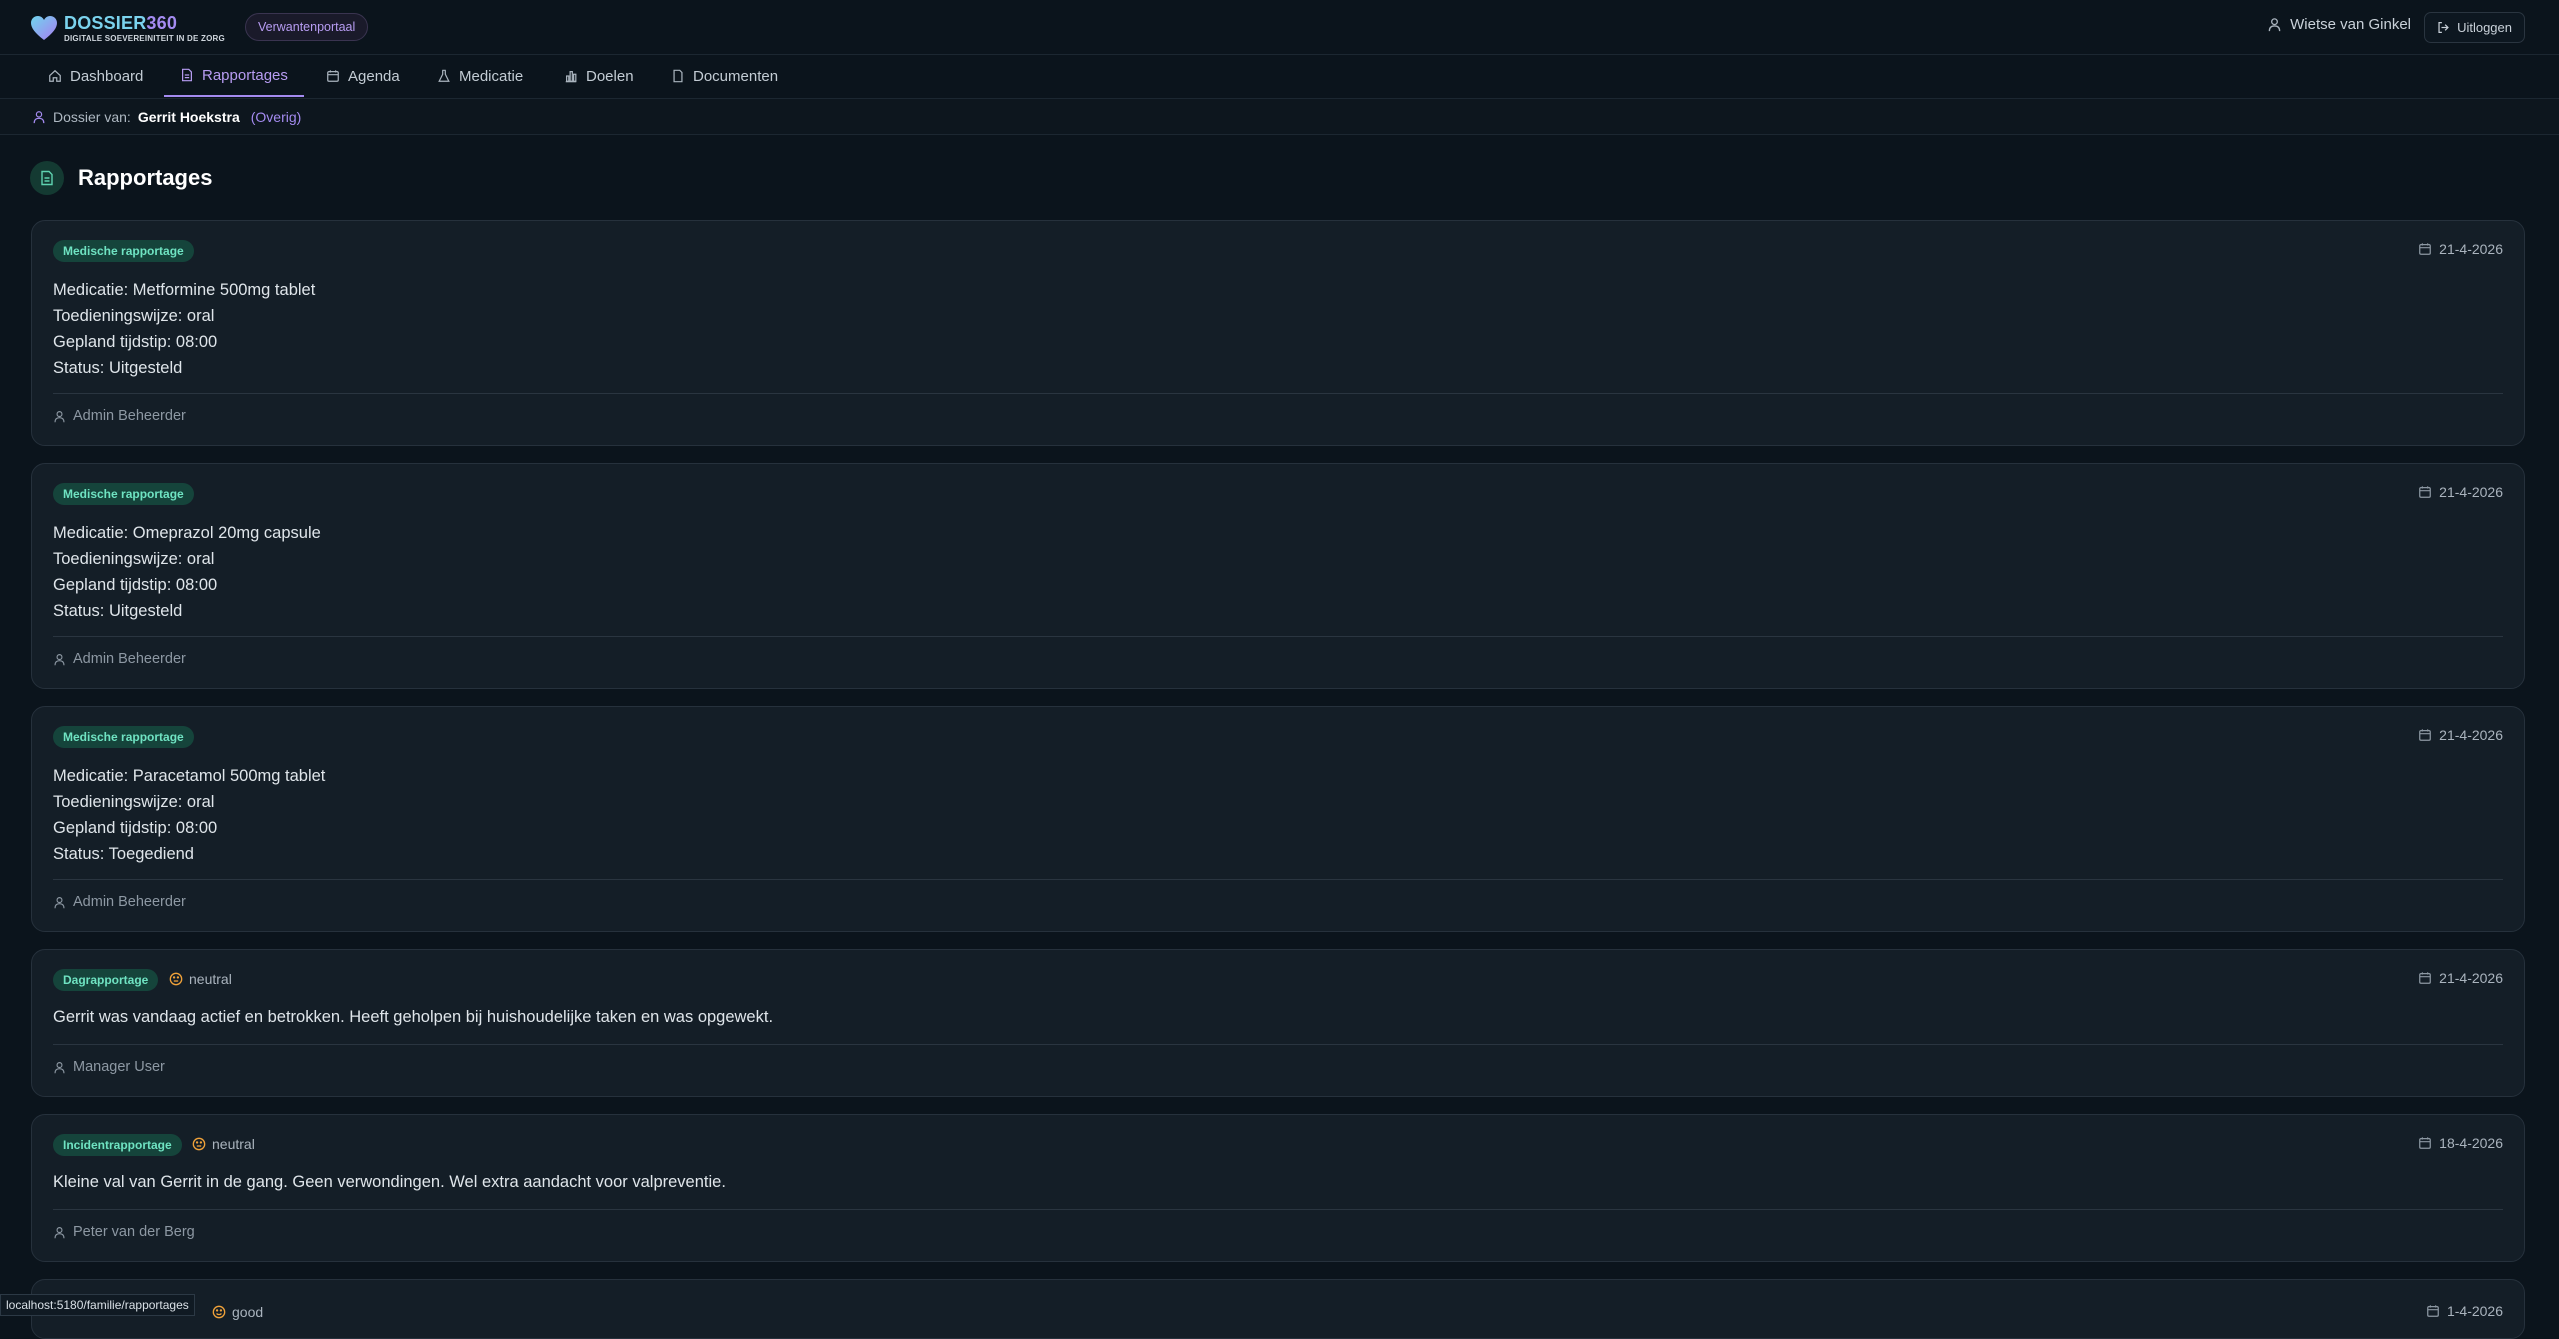 The width and height of the screenshot is (2559, 1339). What do you see at coordinates (97, 1305) in the screenshot?
I see `status-bar-url: localhost:5180/familie/rapportages` at bounding box center [97, 1305].